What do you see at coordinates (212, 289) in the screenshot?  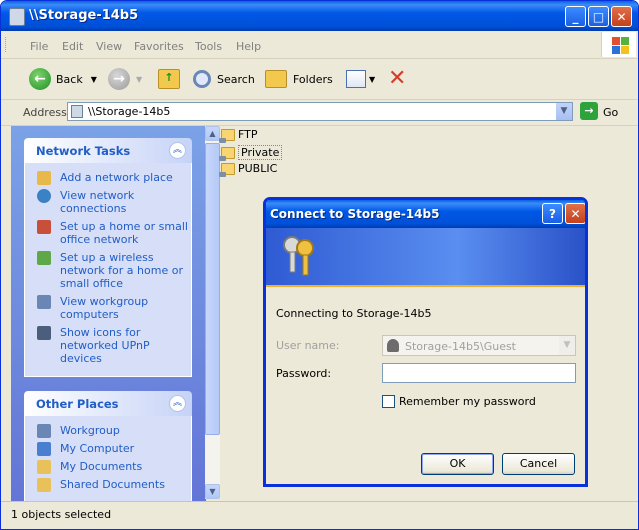 I see `scroll-thumb` at bounding box center [212, 289].